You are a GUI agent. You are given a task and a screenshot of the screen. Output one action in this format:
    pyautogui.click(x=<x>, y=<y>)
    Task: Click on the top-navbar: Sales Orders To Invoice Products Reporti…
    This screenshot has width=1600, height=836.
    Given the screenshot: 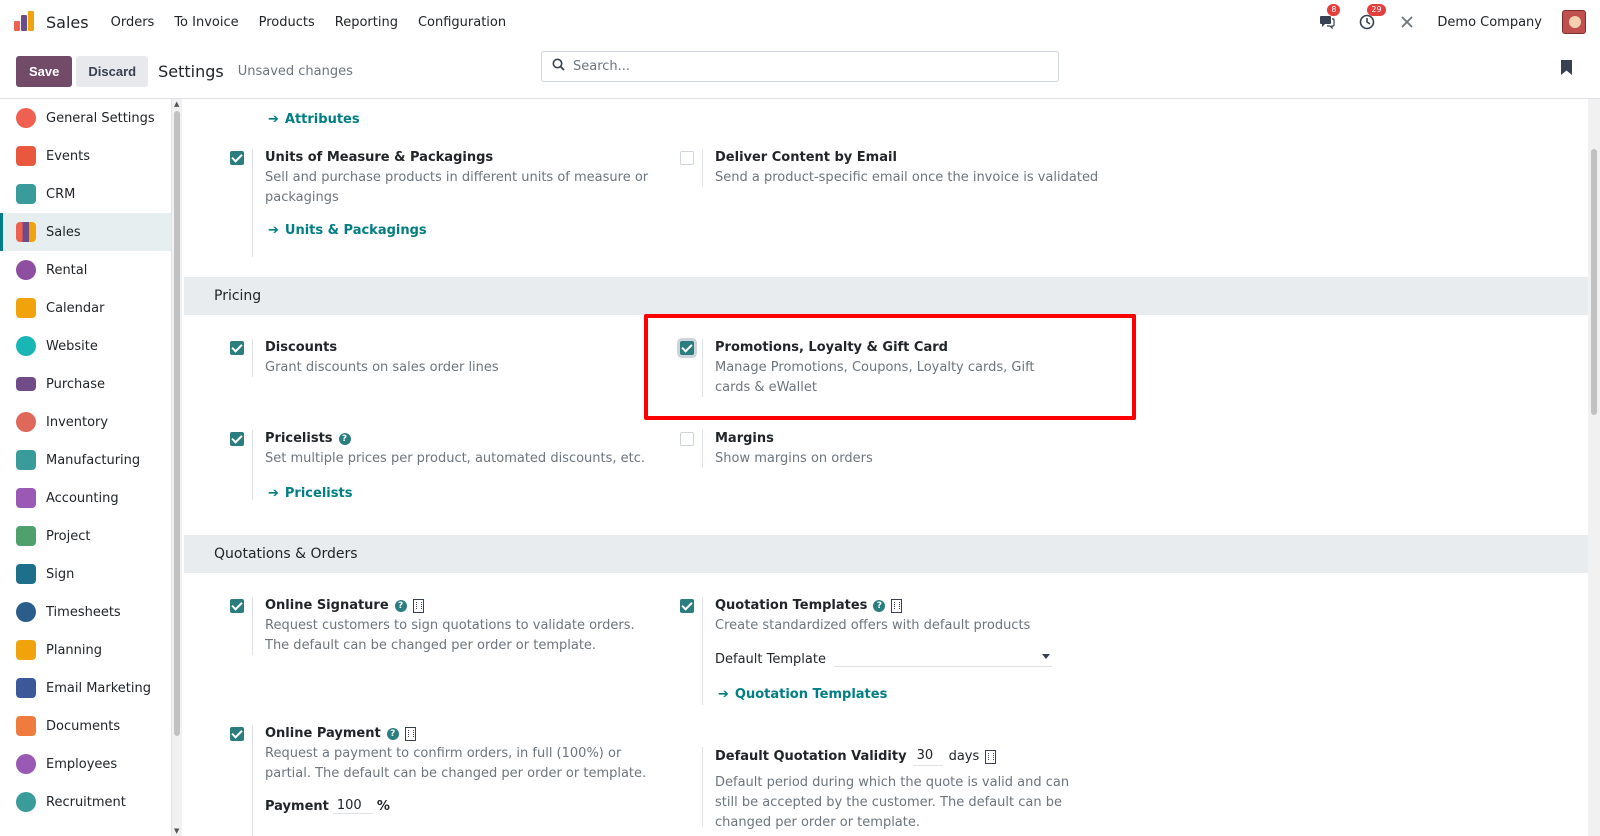 What is the action you would take?
    pyautogui.click(x=800, y=22)
    